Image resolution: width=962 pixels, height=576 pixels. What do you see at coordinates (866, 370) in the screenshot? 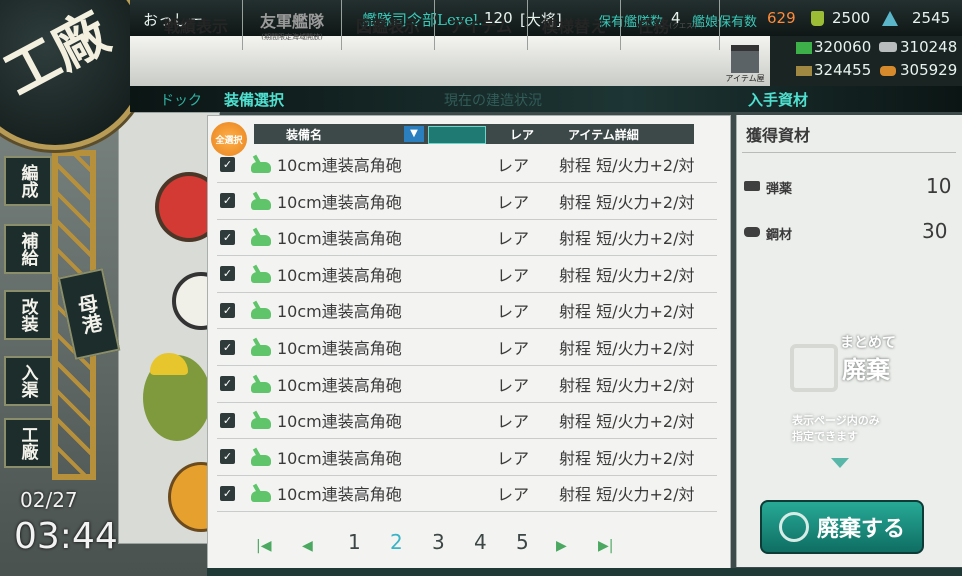
I see `bulk-line2: 廃棄` at bounding box center [866, 370].